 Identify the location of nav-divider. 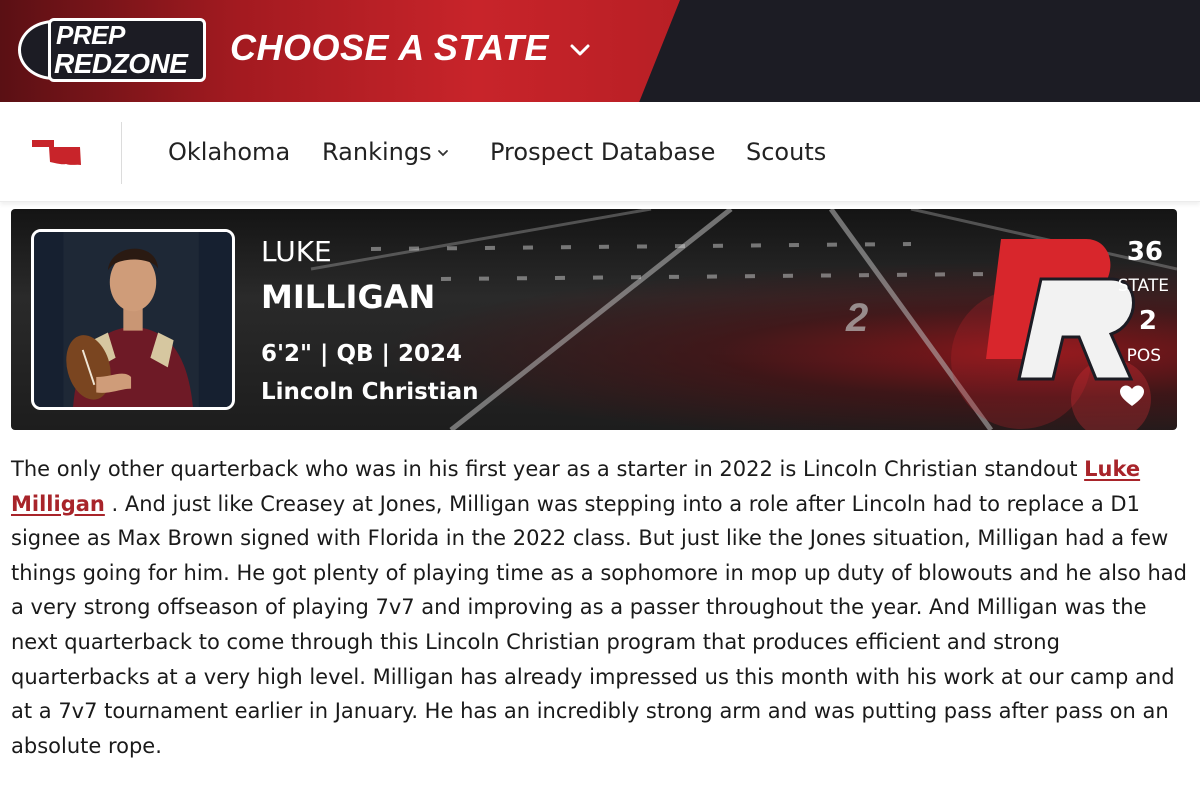
(121, 153).